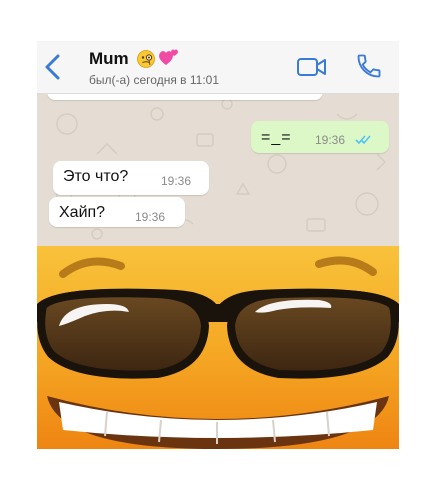 This screenshot has height=480, width=439. Describe the element at coordinates (109, 58) in the screenshot. I see `contact-name: Mum` at that location.